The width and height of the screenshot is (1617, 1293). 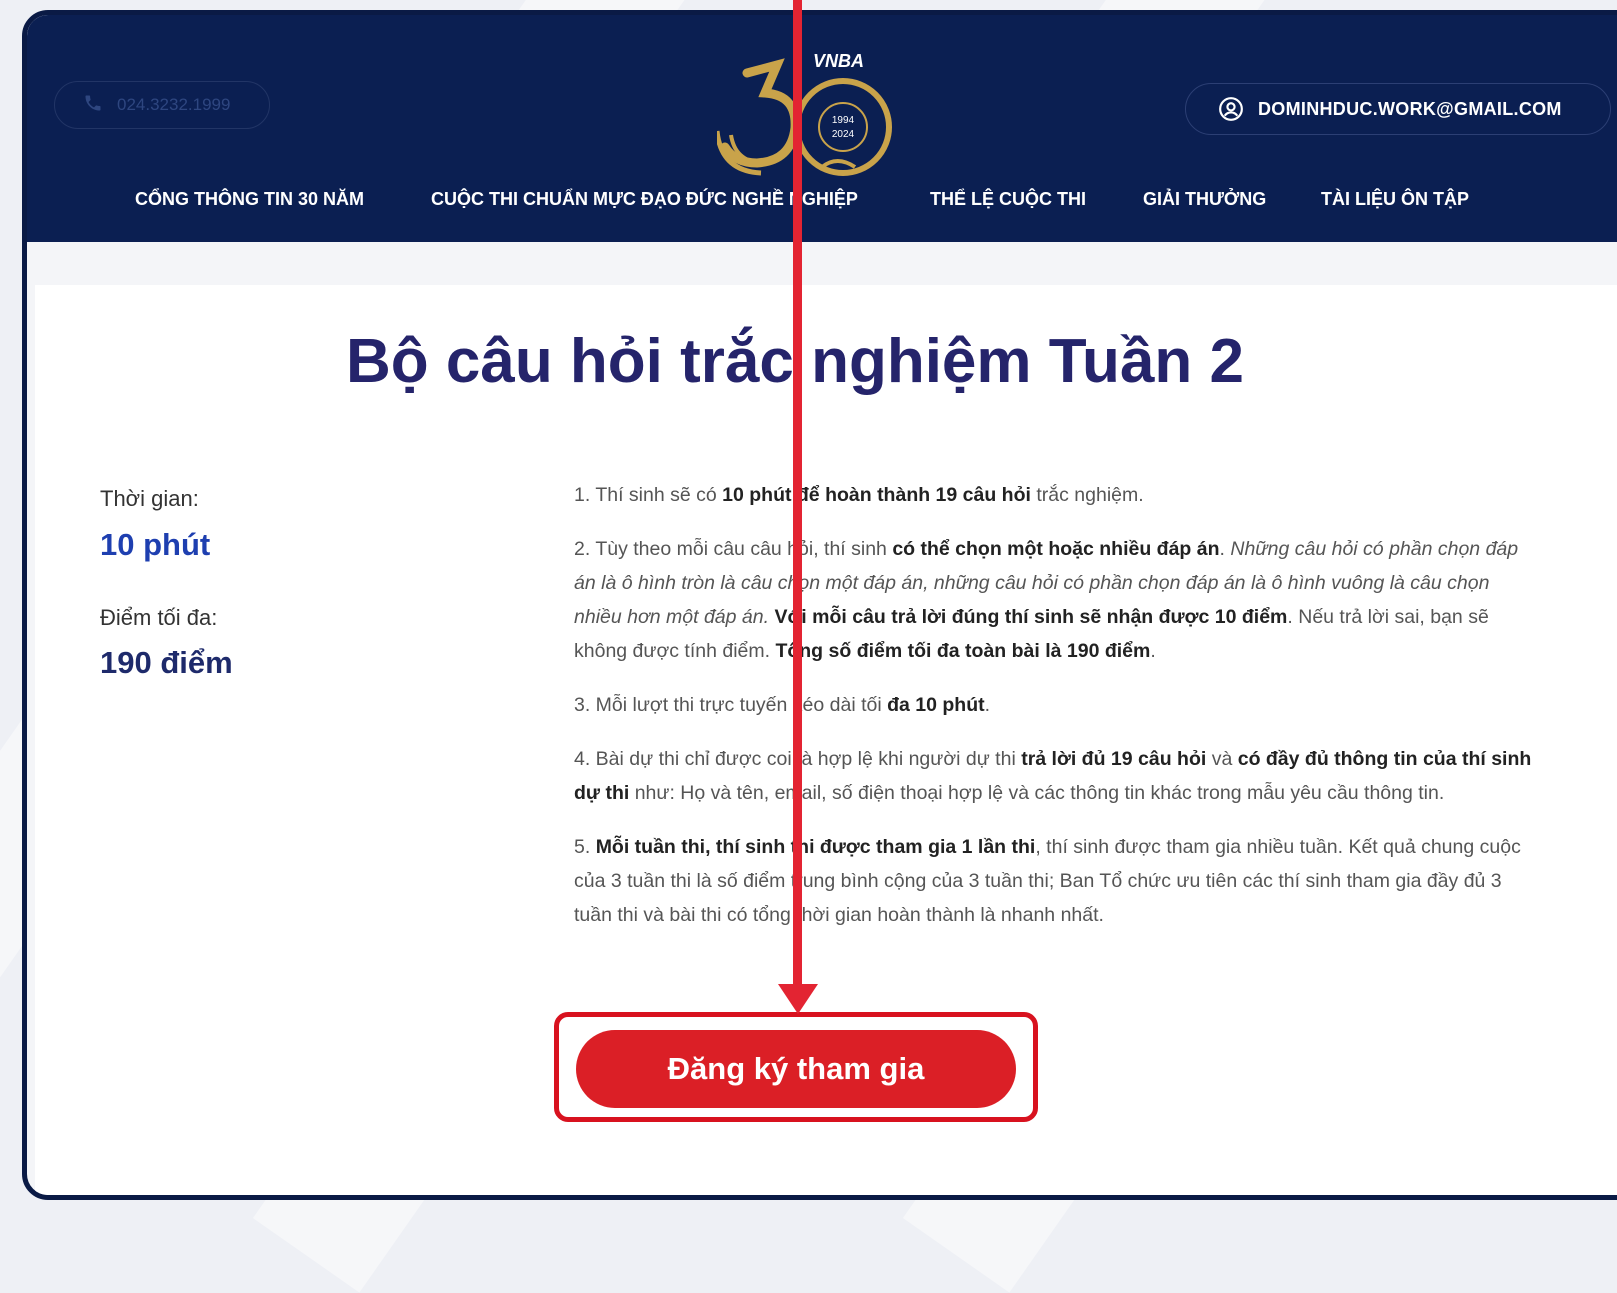 I want to click on nav-item-materials: TÀI LIỆU ÔN TẬP, so click(x=1395, y=199).